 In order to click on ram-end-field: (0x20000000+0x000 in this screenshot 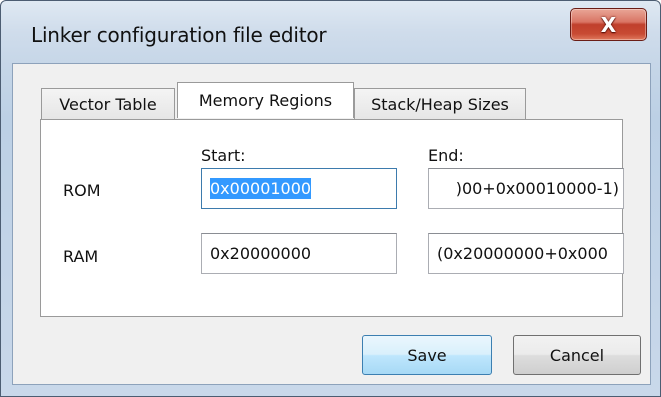, I will do `click(526, 253)`.